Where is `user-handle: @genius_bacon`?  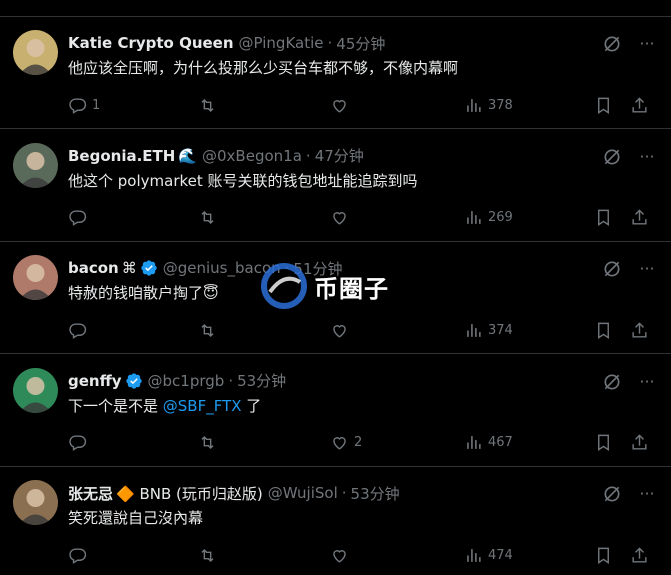
user-handle: @genius_bacon is located at coordinates (222, 268).